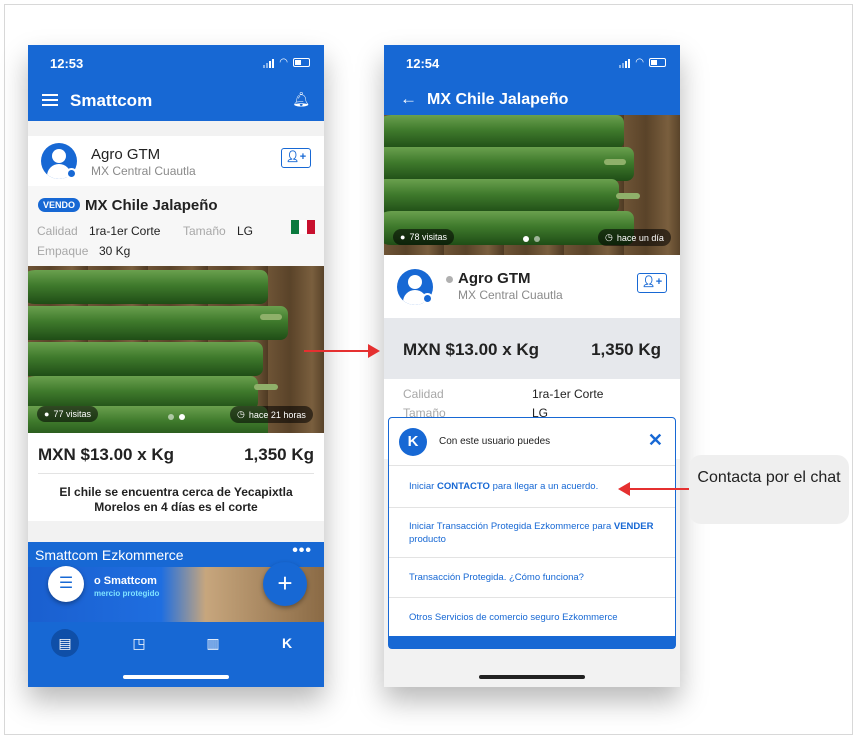 This screenshot has width=857, height=739. I want to click on visits-counter: ● 78 visitas, so click(423, 237).